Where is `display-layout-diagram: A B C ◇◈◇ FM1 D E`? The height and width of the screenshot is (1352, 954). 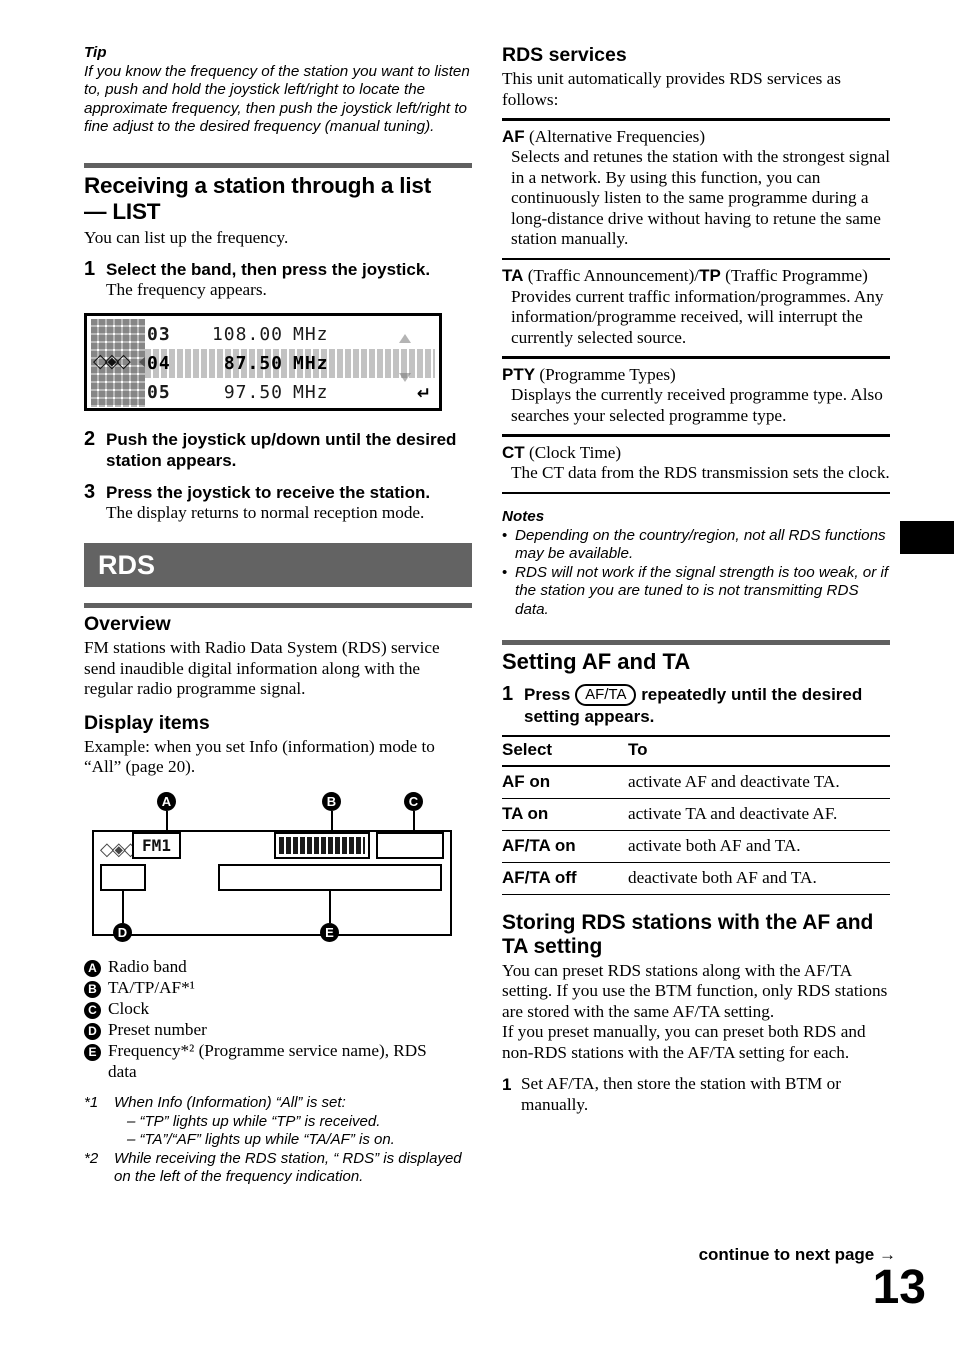 display-layout-diagram: A B C ◇◈◇ FM1 D E is located at coordinates (269, 871).